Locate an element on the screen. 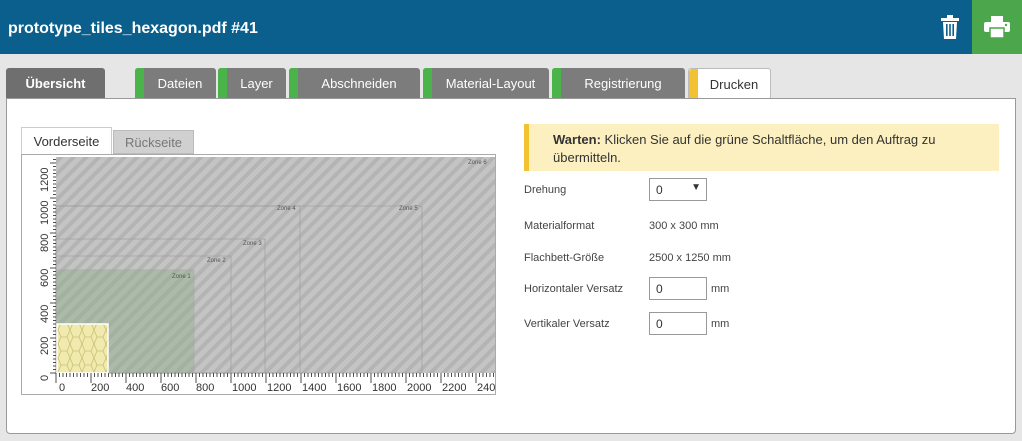  tab-label: Drucken is located at coordinates (734, 84).